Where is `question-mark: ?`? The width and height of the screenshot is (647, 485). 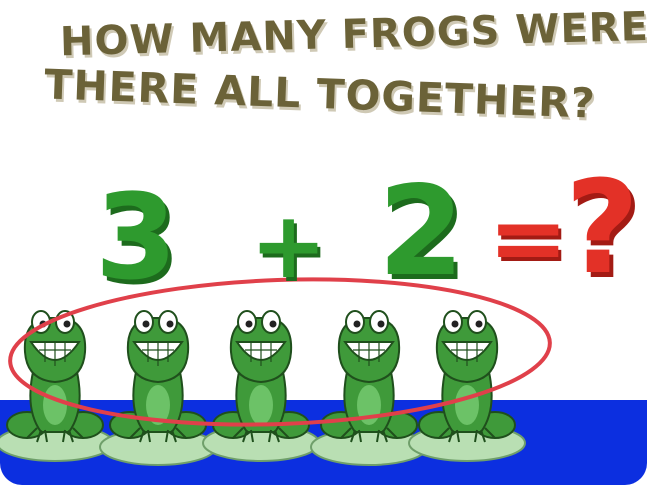
question-mark: ? is located at coordinates (602, 228).